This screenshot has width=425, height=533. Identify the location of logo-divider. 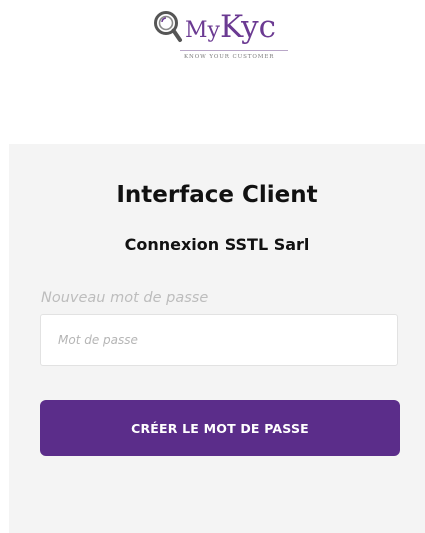
(234, 50).